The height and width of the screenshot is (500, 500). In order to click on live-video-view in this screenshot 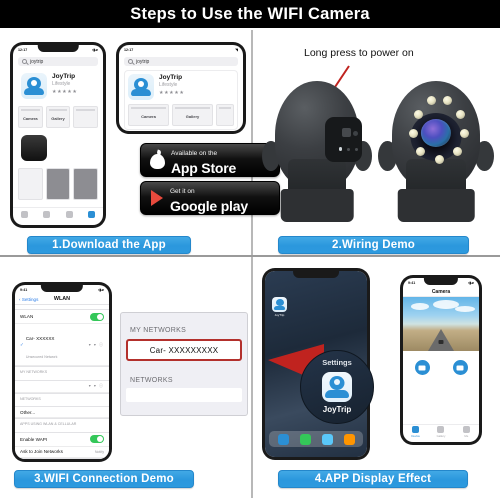, I will do `click(441, 324)`.